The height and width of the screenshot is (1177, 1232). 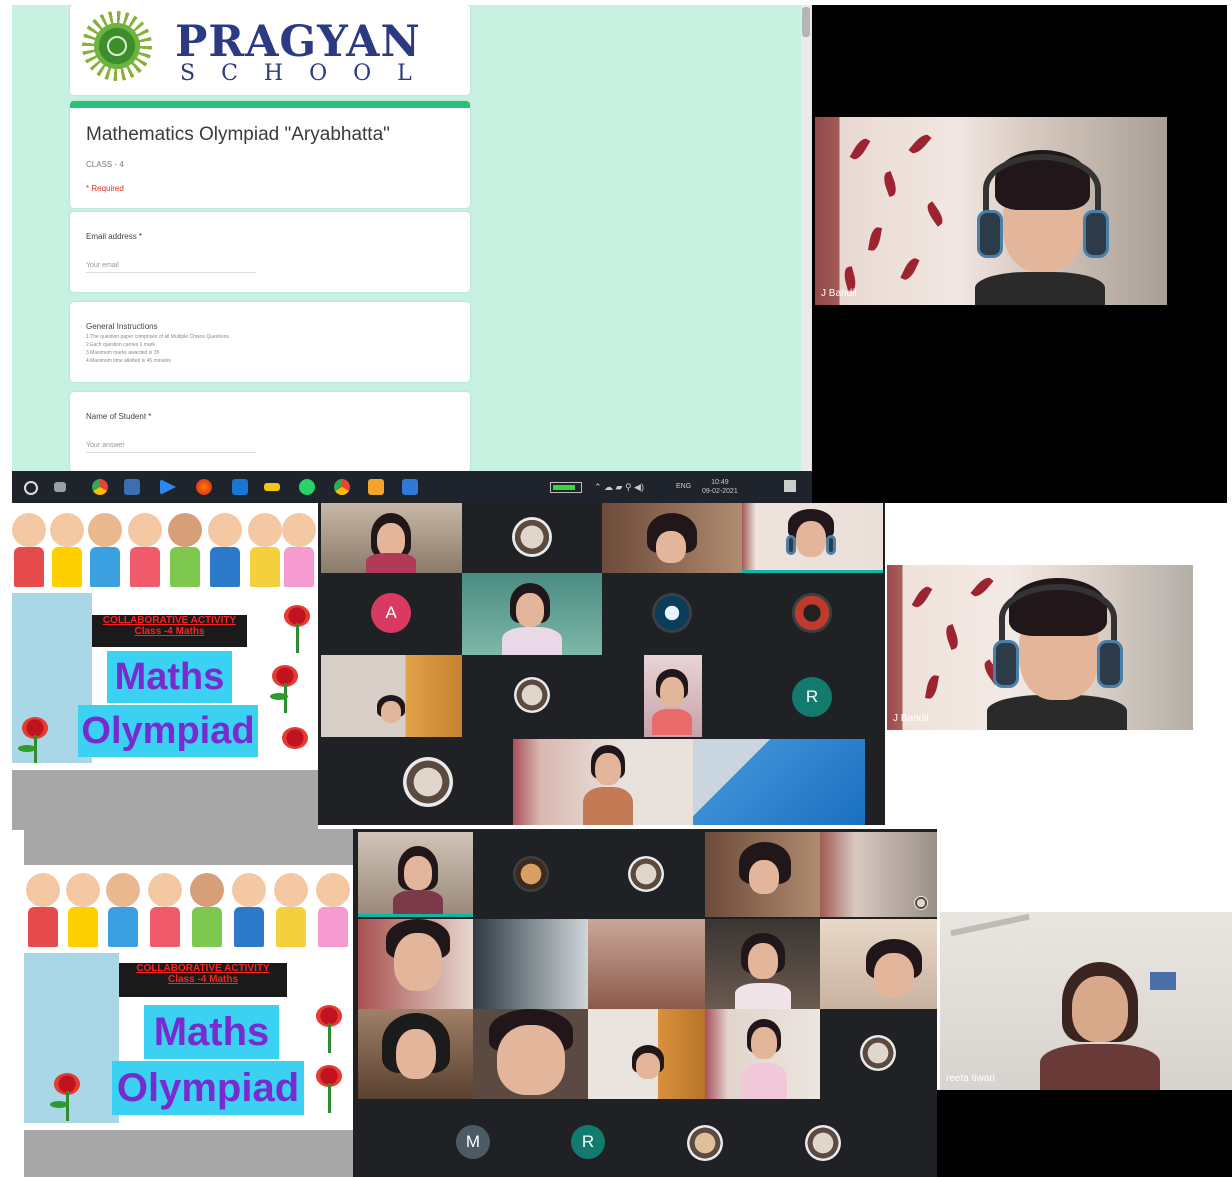 What do you see at coordinates (272, 487) in the screenshot?
I see `folder-icon` at bounding box center [272, 487].